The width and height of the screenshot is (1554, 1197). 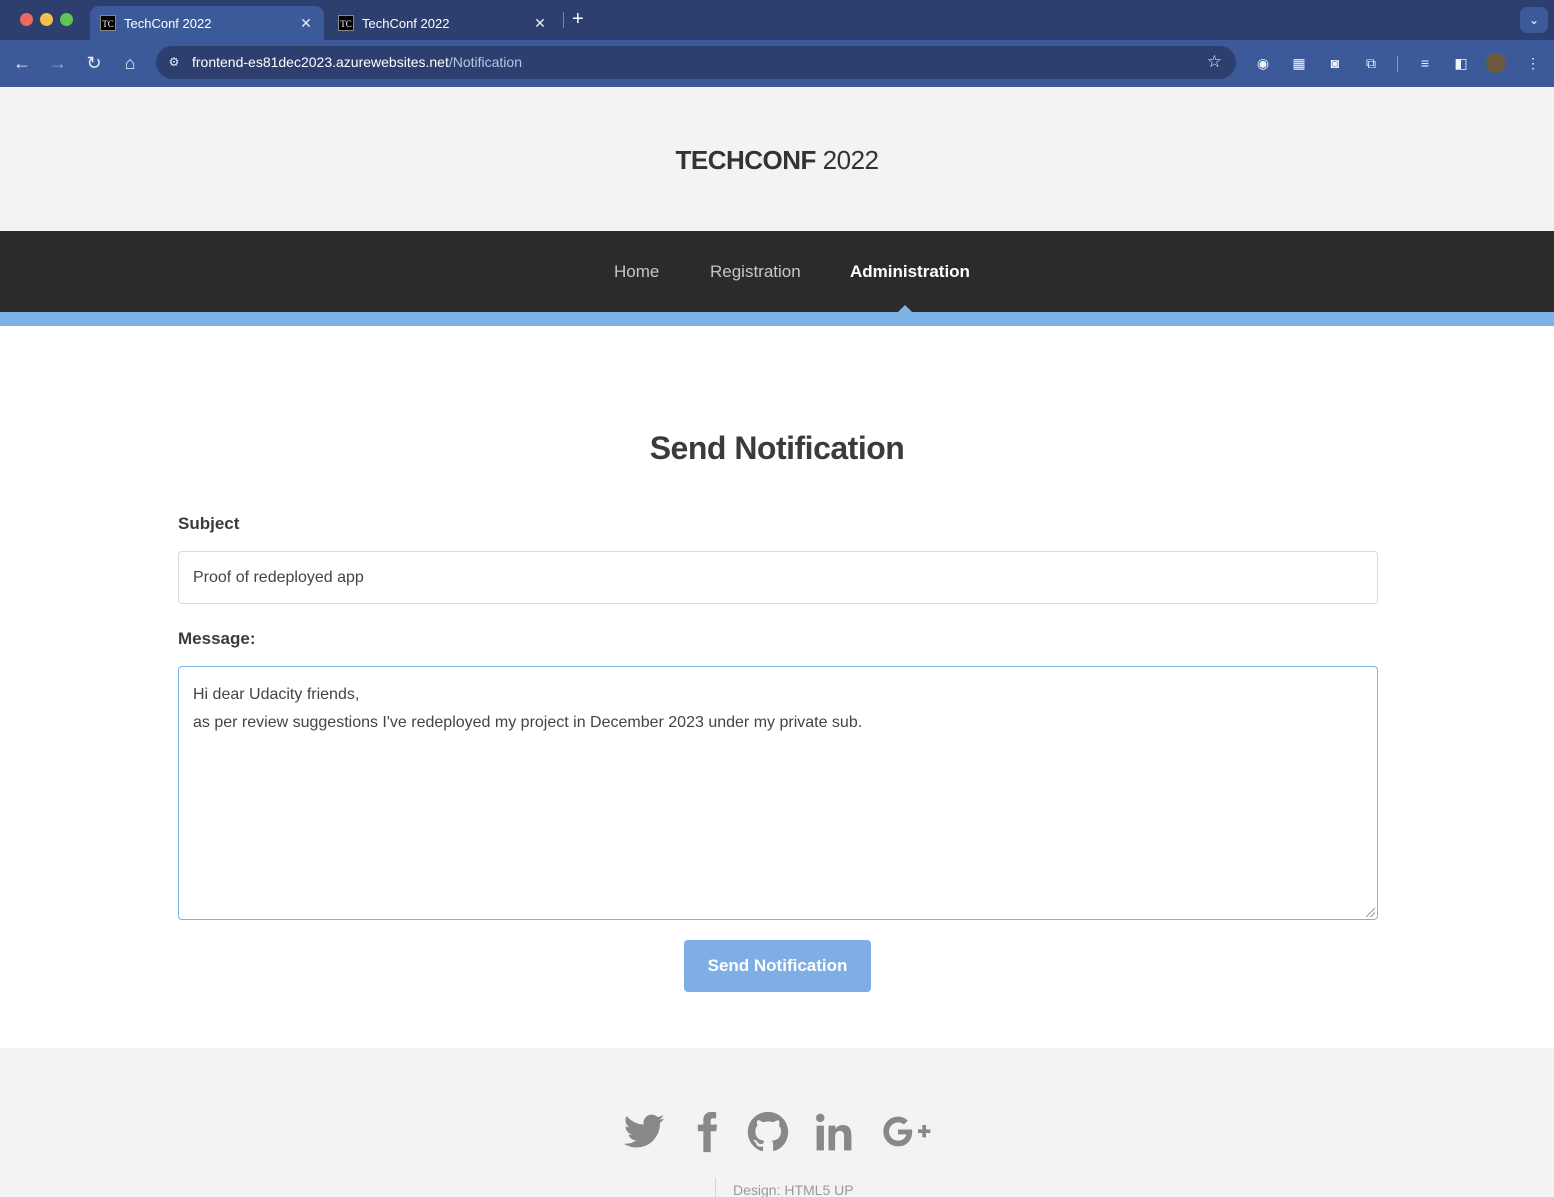 What do you see at coordinates (1371, 63) in the screenshot?
I see `extension-puzzle-icon: ⧉` at bounding box center [1371, 63].